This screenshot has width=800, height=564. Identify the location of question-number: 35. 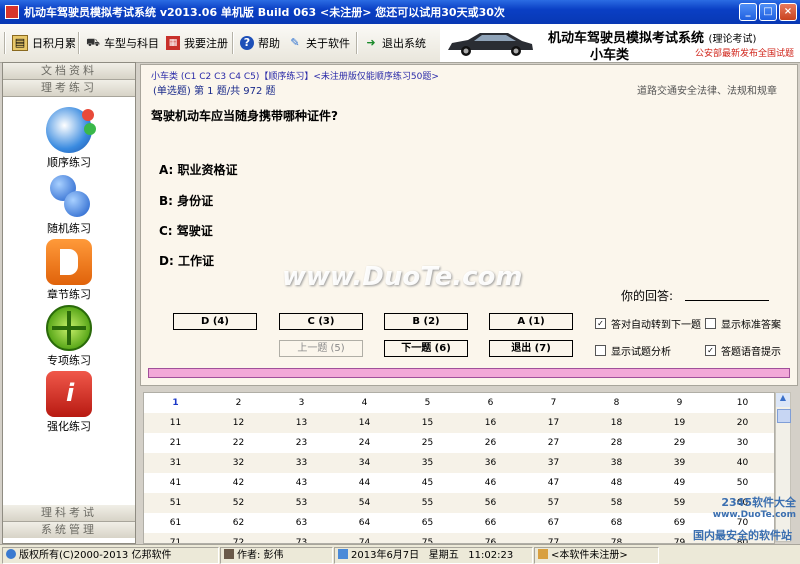
(427, 463).